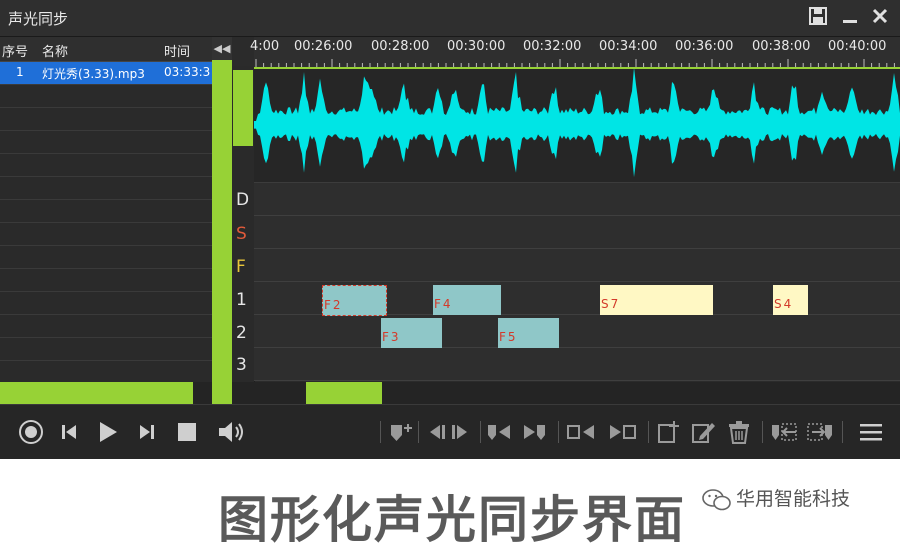 This screenshot has height=552, width=900. Describe the element at coordinates (850, 18) in the screenshot. I see `minimize-icon` at that location.